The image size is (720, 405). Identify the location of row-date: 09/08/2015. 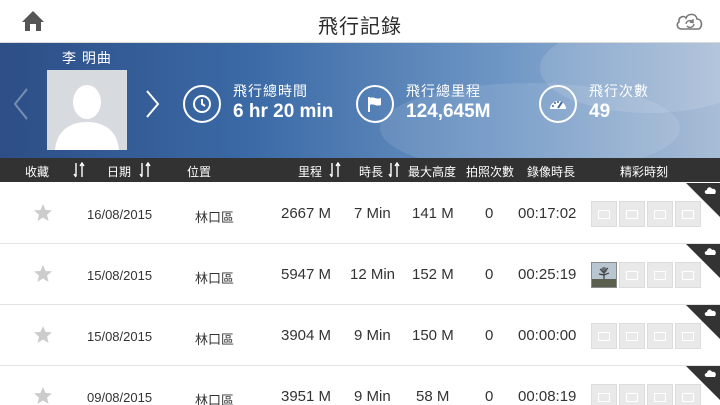
(120, 397).